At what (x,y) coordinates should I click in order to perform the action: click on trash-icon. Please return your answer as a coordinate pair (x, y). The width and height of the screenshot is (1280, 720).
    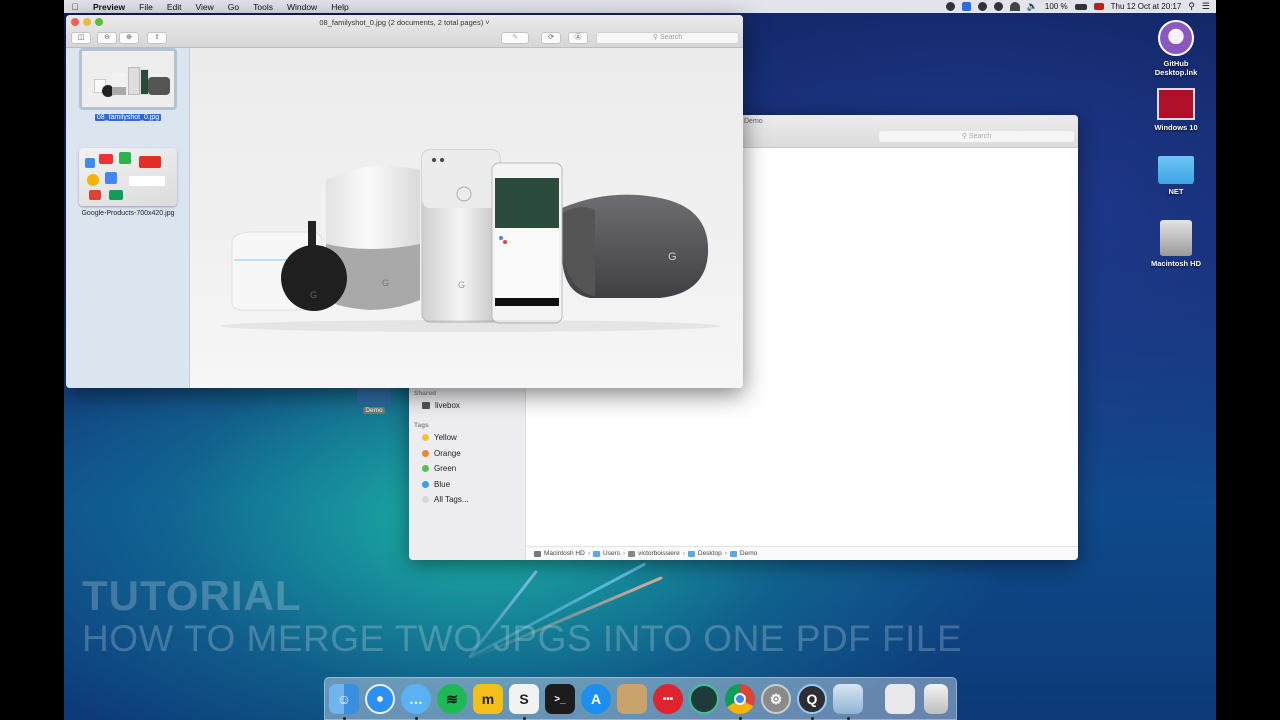
    Looking at the image, I should click on (936, 699).